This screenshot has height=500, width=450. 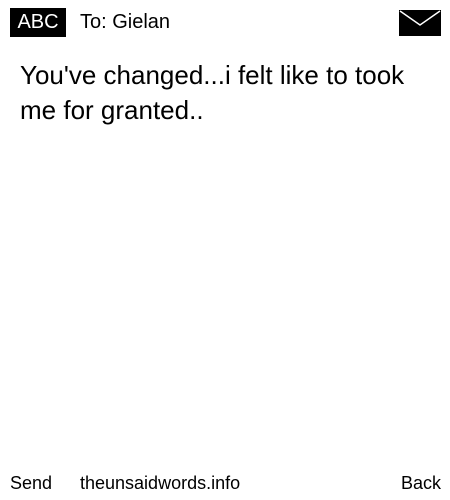 I want to click on softkey-bar: Send theunsaidwords.info Back, so click(x=225, y=483).